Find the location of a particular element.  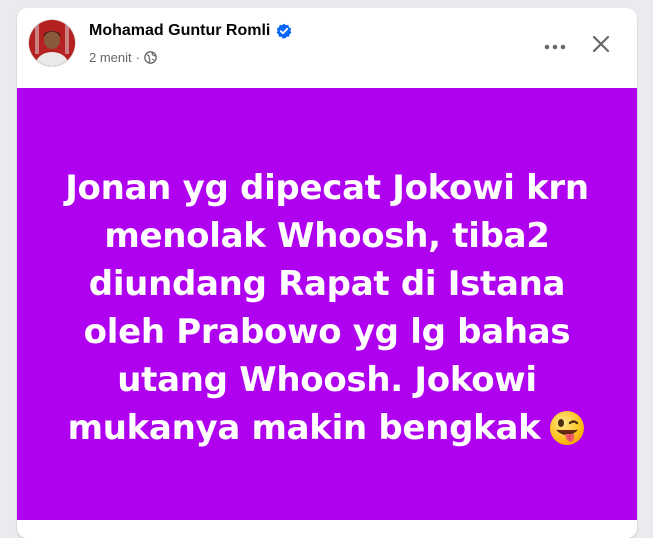

close-button is located at coordinates (601, 46).